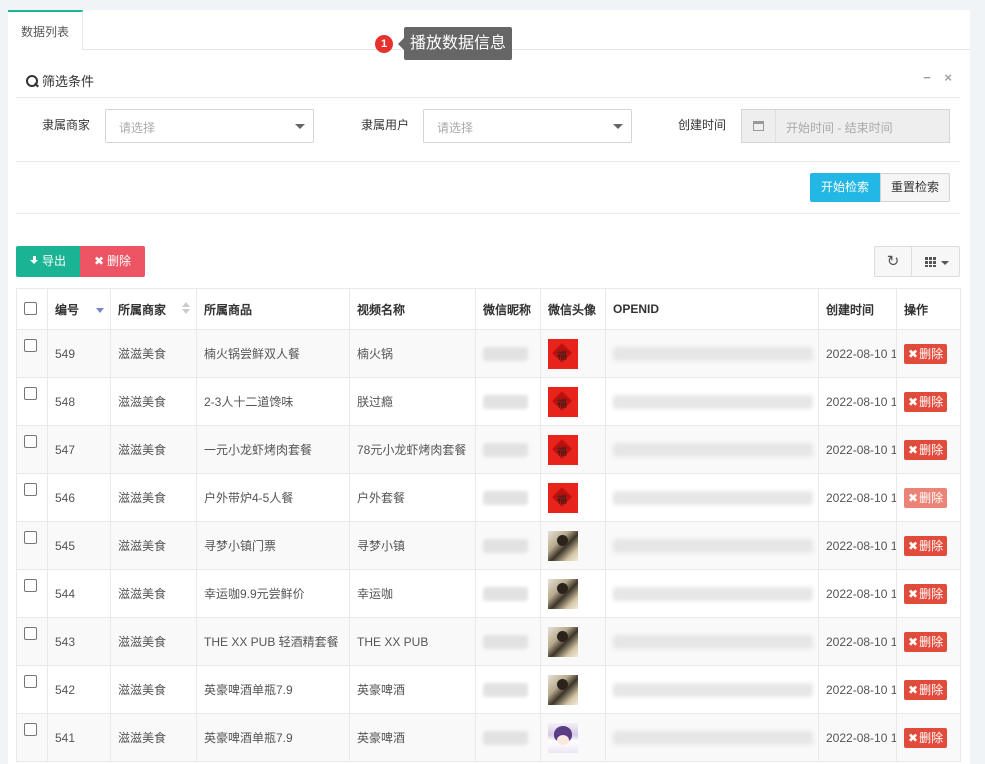 The width and height of the screenshot is (985, 764). Describe the element at coordinates (66, 125) in the screenshot. I see `merchant-label: 隶属商家` at that location.